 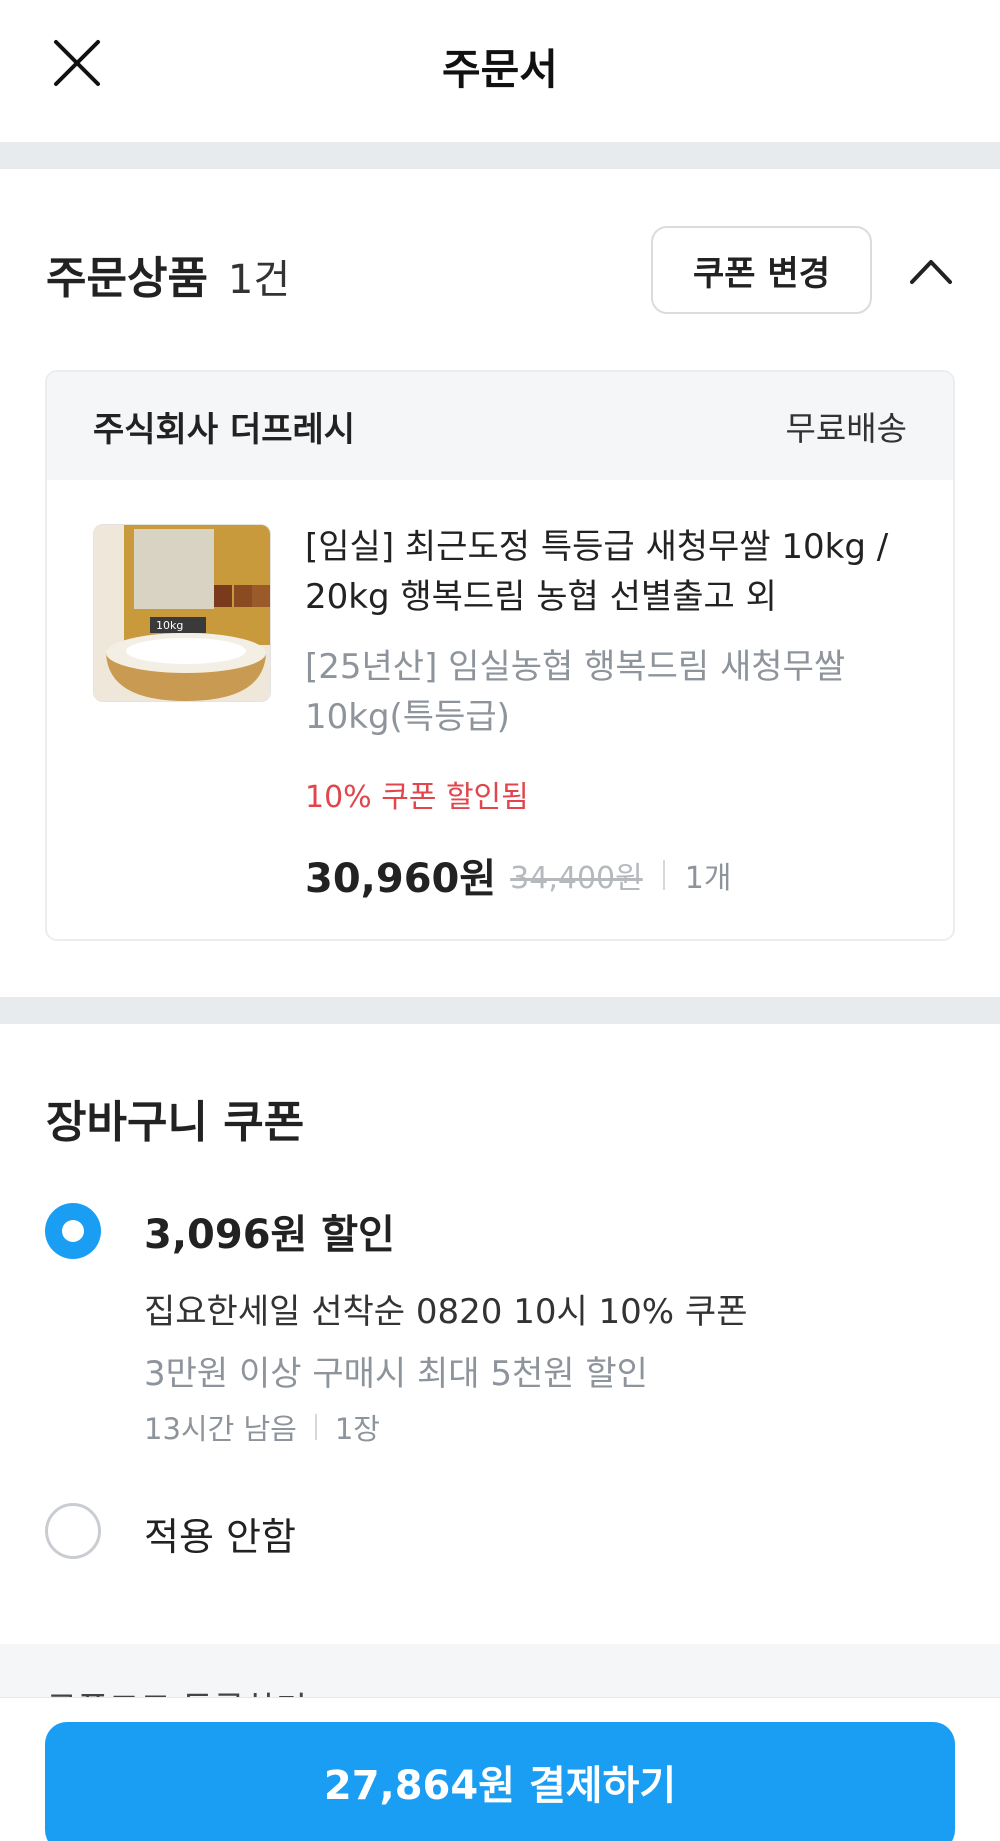 What do you see at coordinates (357, 1429) in the screenshot?
I see `coupon-count: 1장` at bounding box center [357, 1429].